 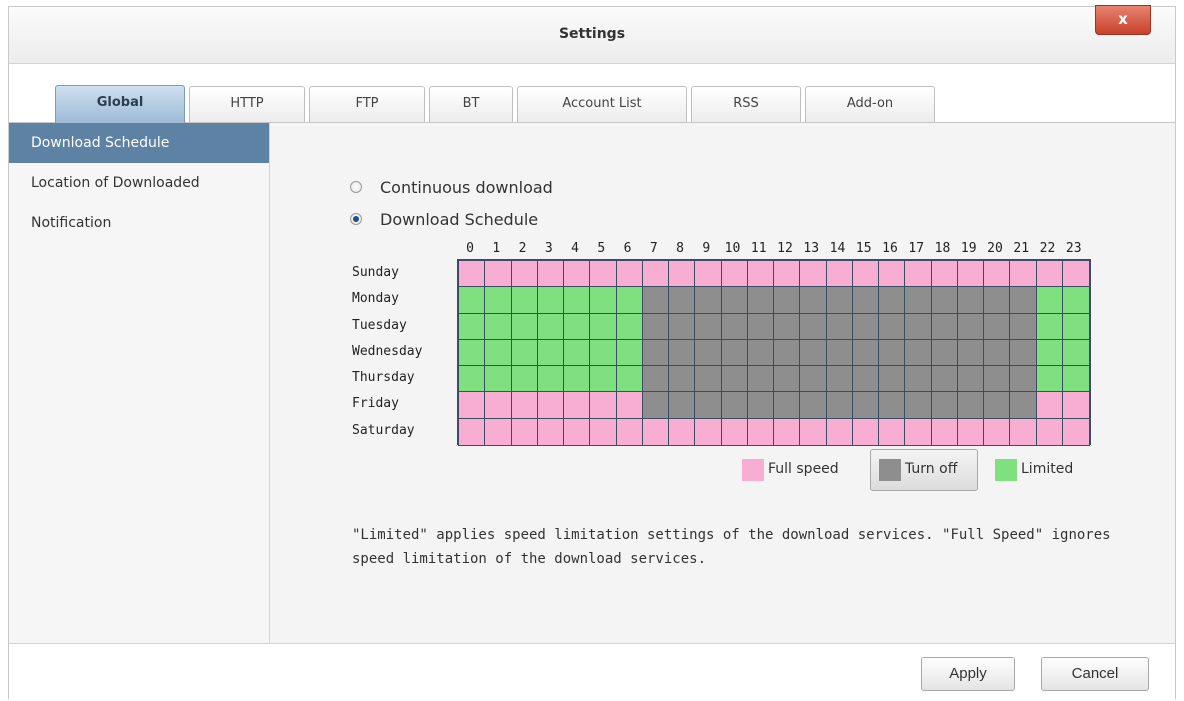 What do you see at coordinates (746, 104) in the screenshot?
I see `tab-rss: RSS` at bounding box center [746, 104].